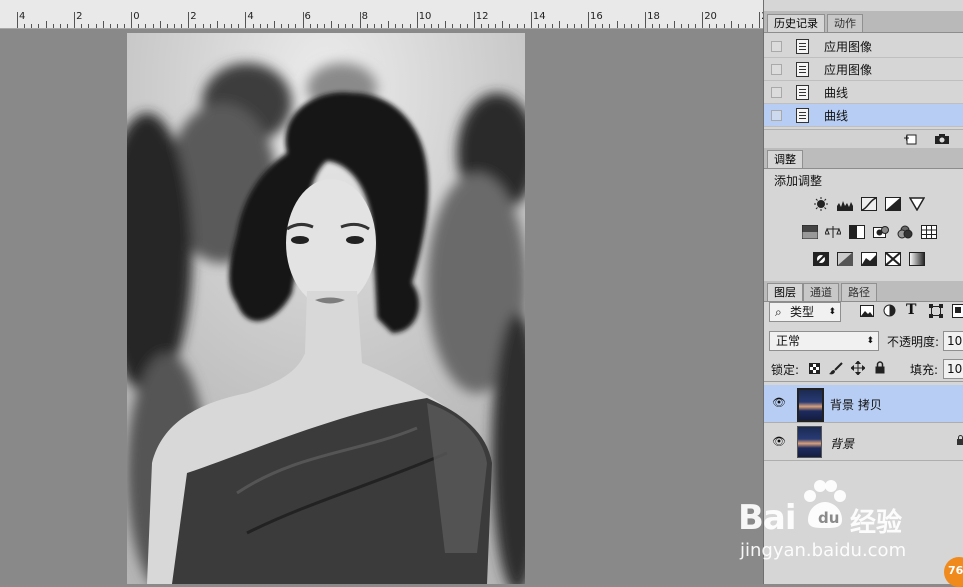 Image resolution: width=963 pixels, height=587 pixels. Describe the element at coordinates (863, 381) in the screenshot. I see `divider` at that location.